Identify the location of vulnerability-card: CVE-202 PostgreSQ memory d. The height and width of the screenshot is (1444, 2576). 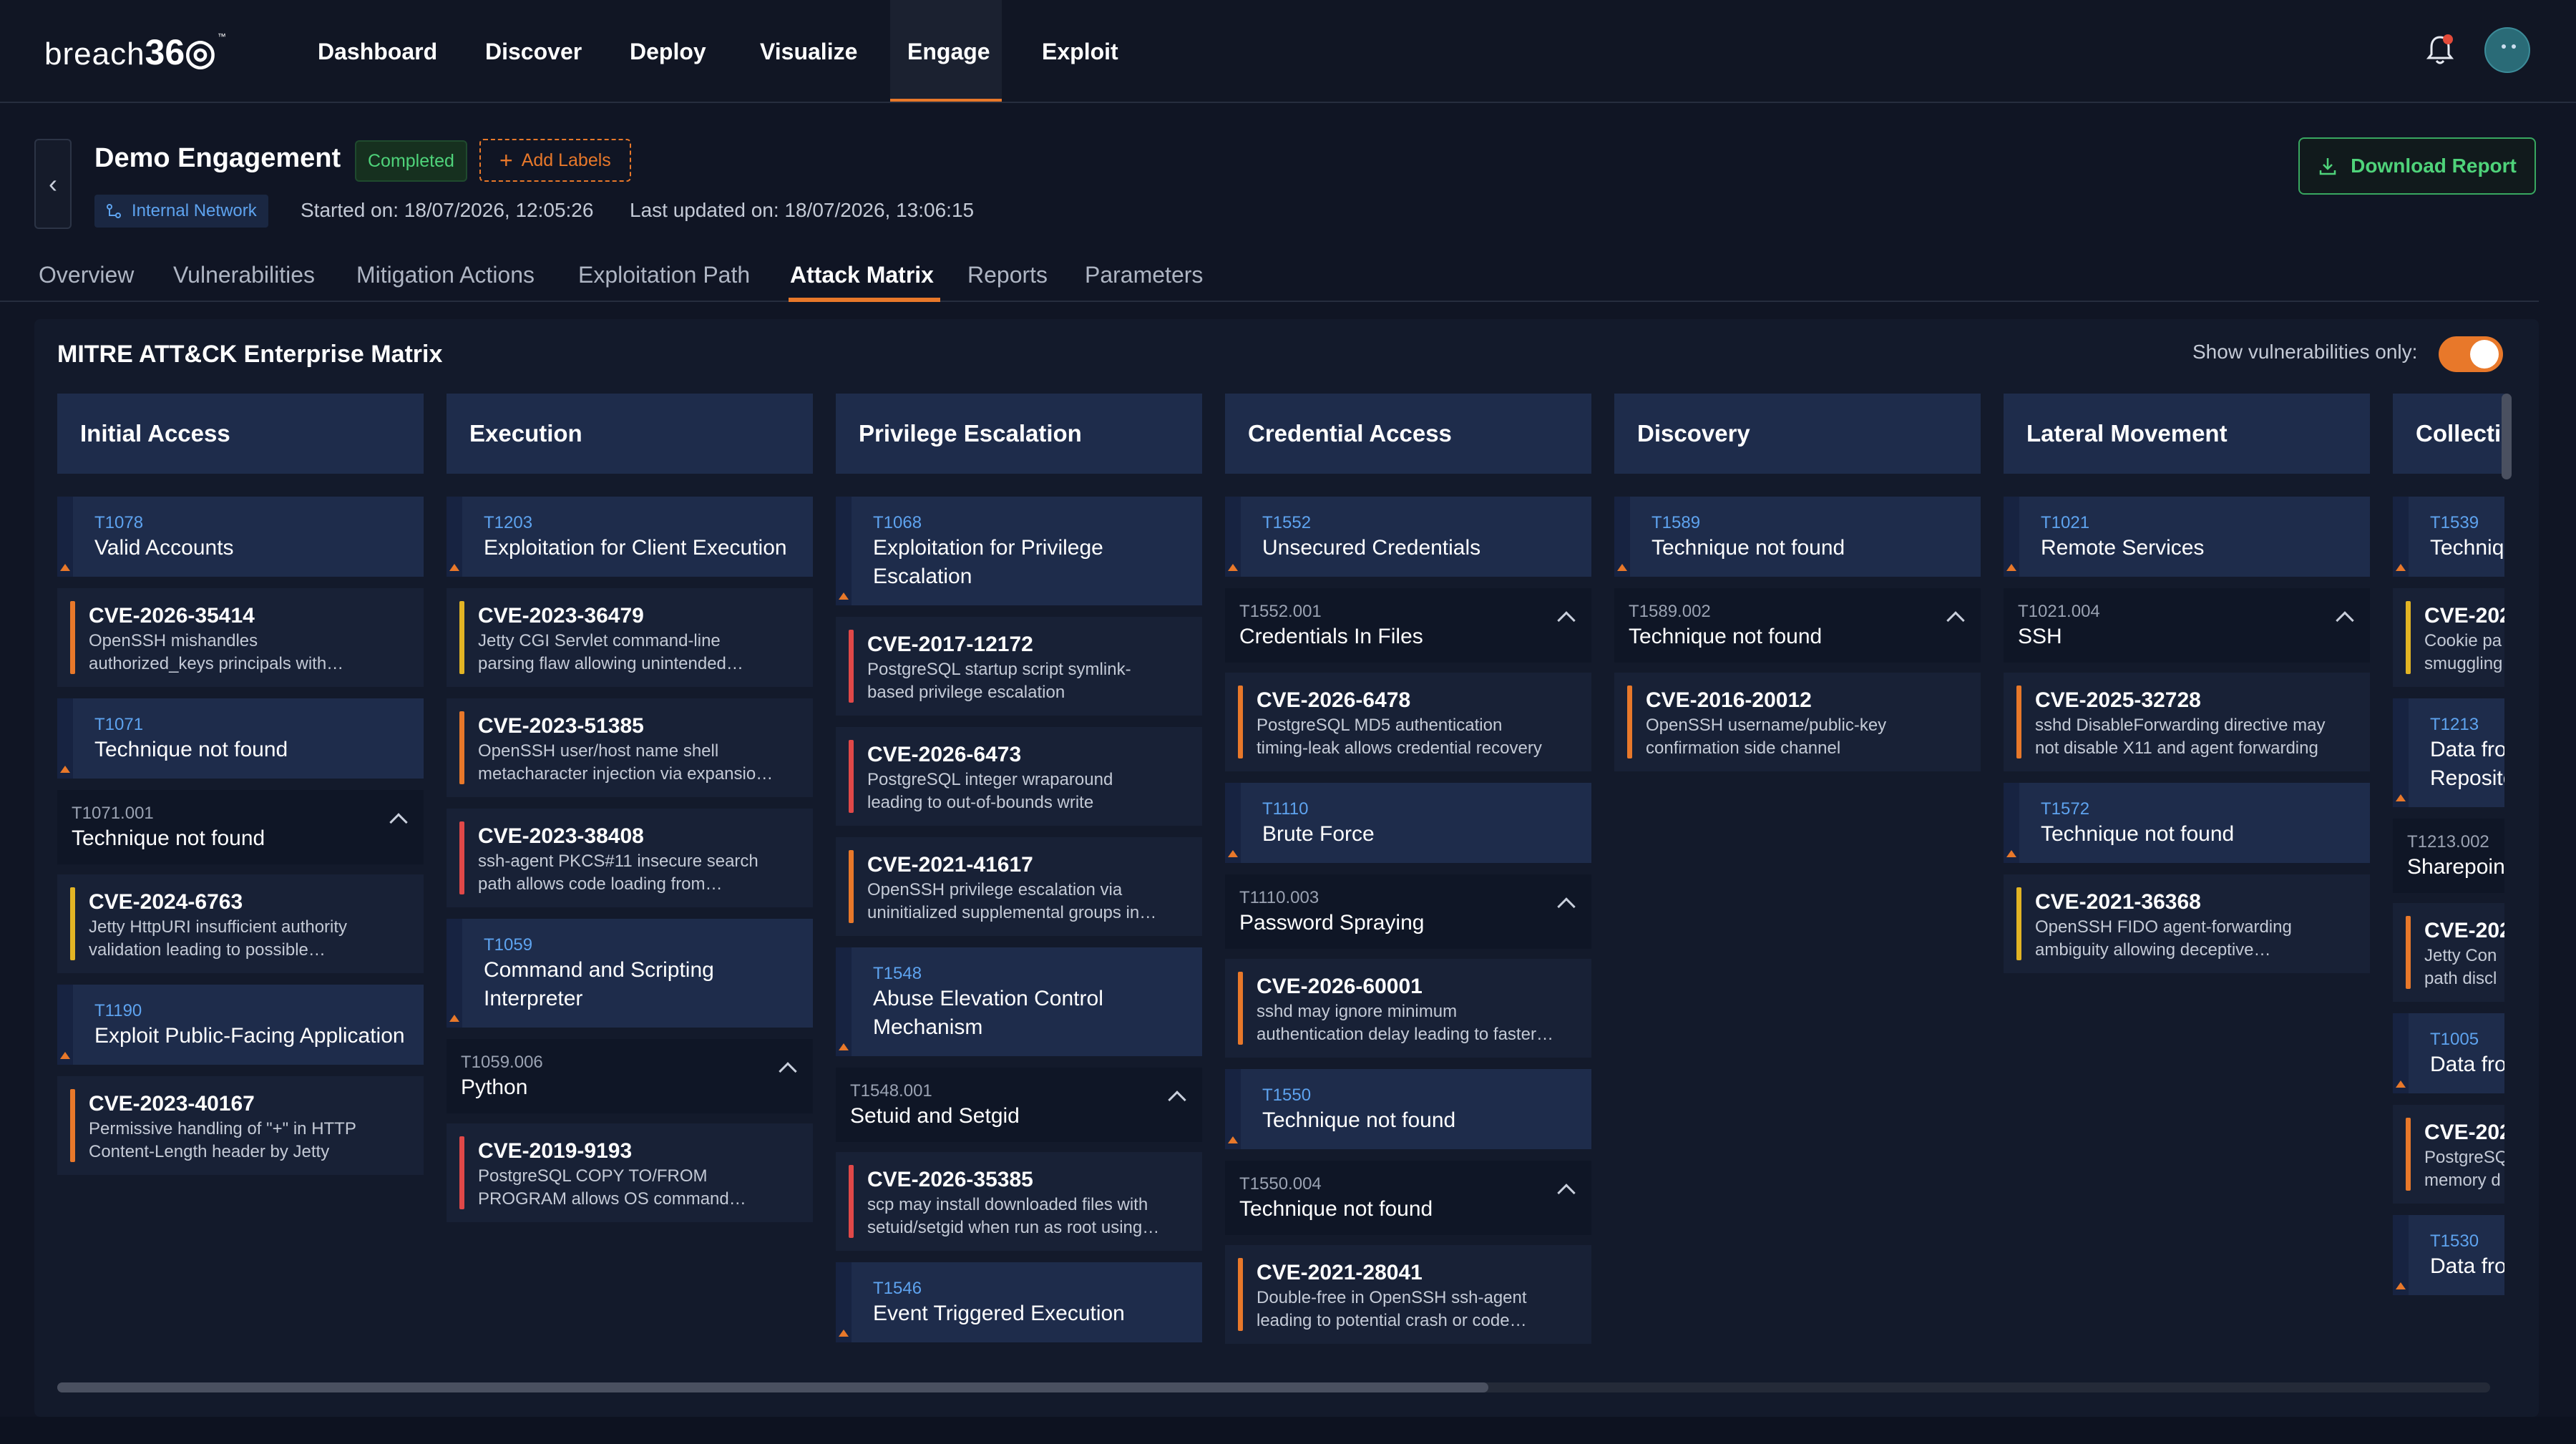
(2448, 1155).